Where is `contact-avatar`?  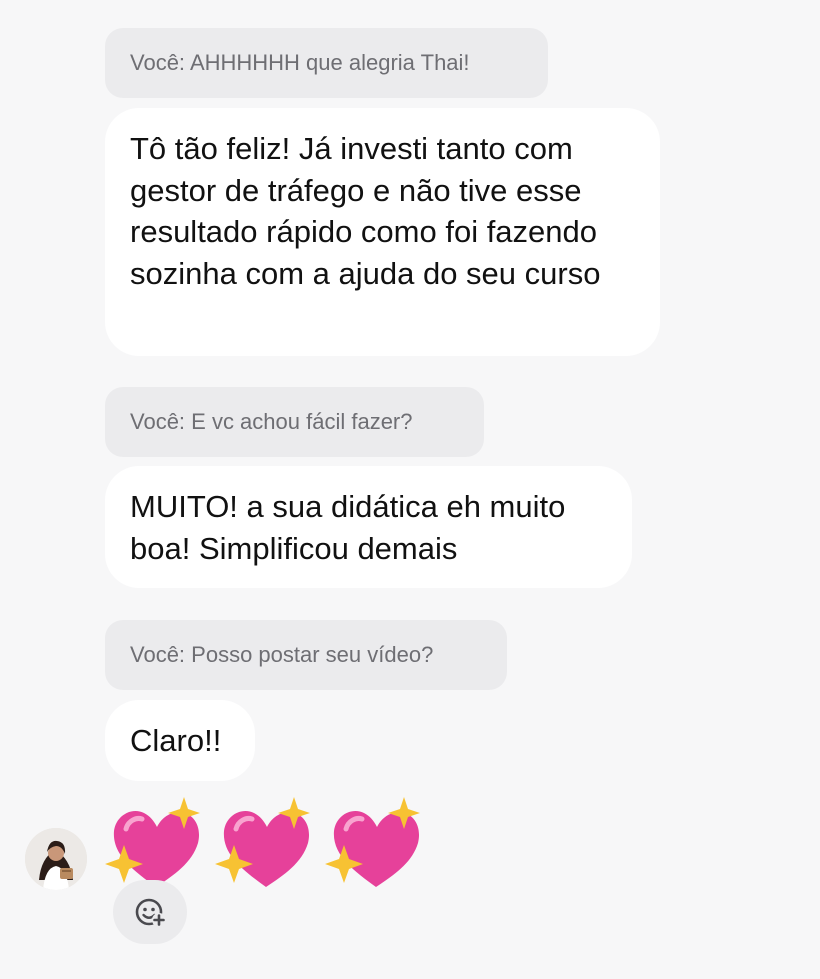 contact-avatar is located at coordinates (56, 859).